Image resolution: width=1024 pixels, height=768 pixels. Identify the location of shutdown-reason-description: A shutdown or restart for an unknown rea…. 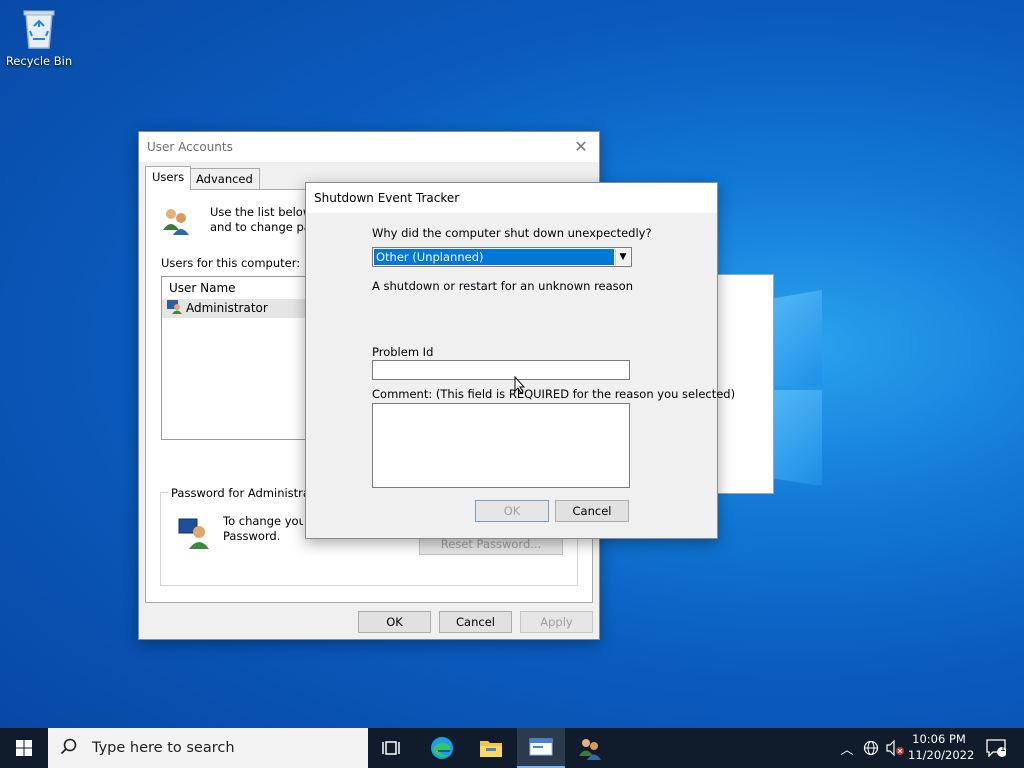
(502, 286).